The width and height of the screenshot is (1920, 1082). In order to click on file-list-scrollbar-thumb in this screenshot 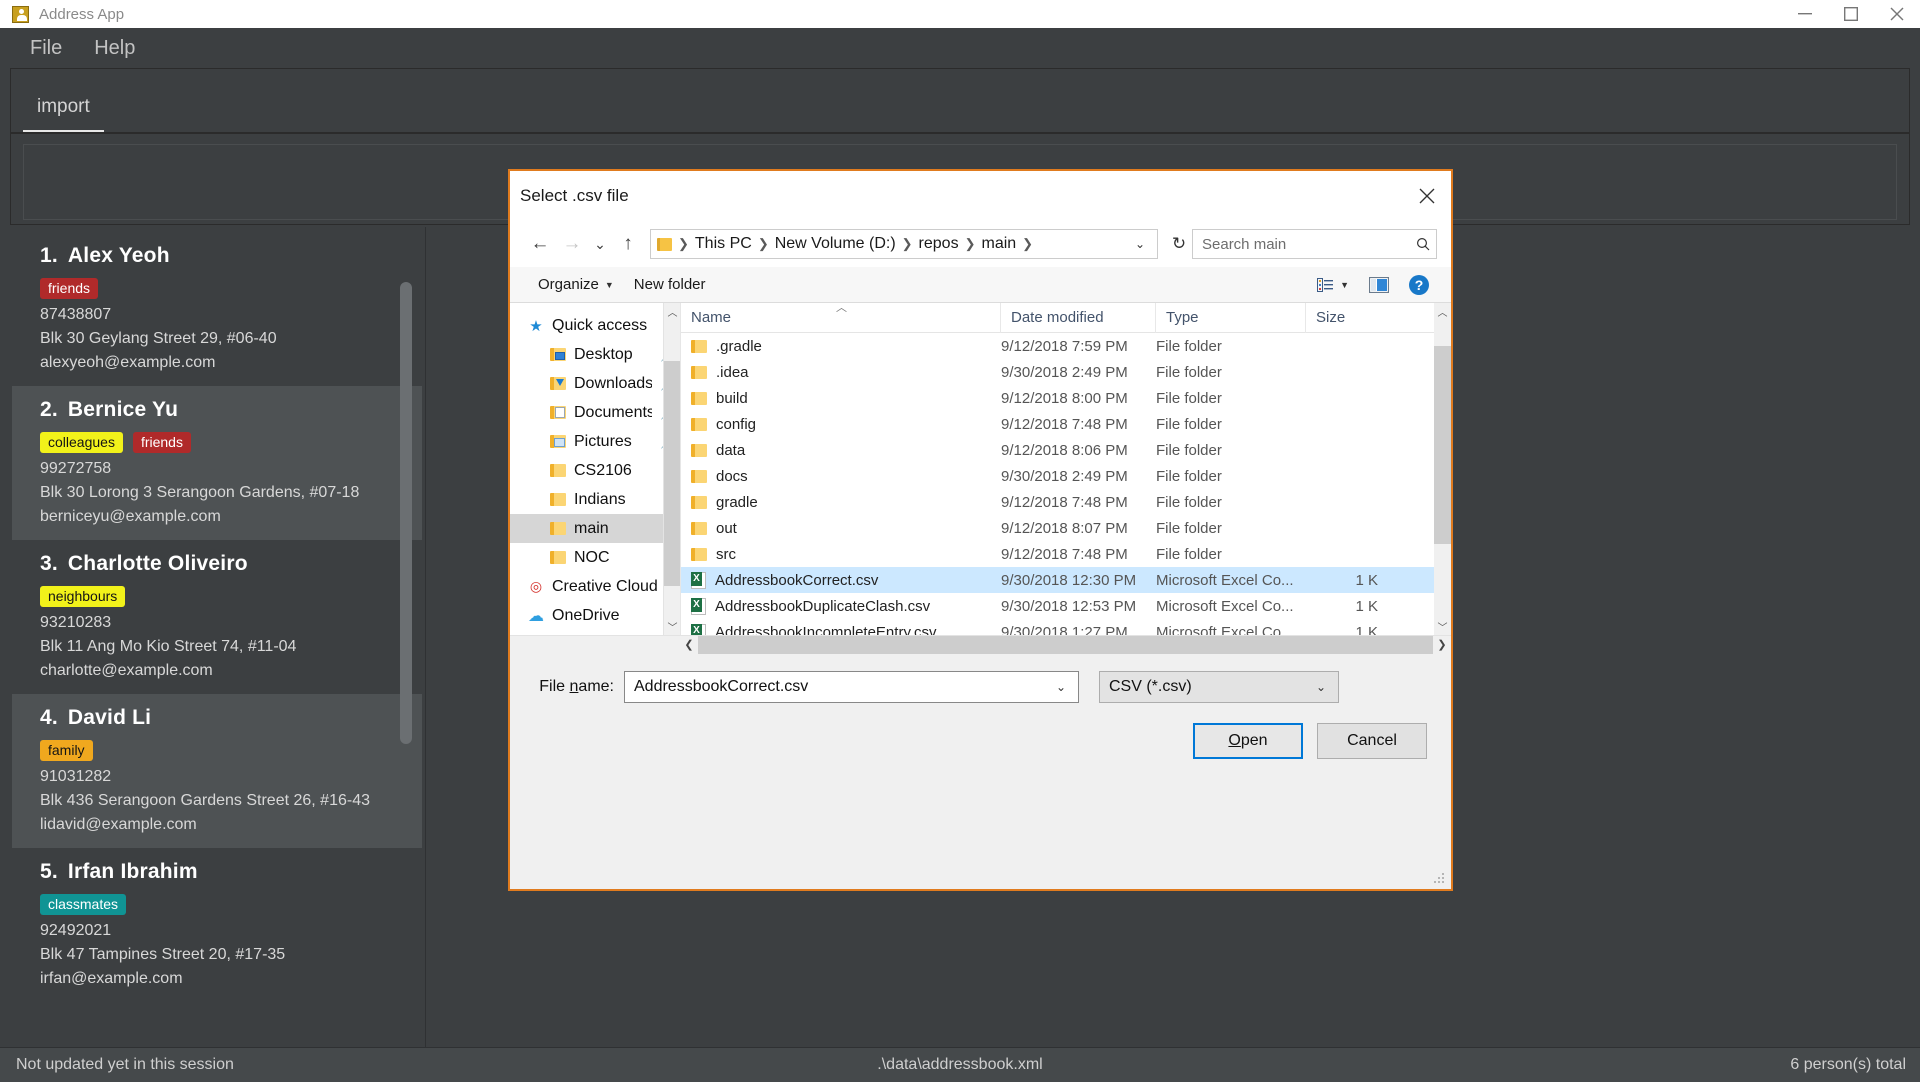, I will do `click(1442, 445)`.